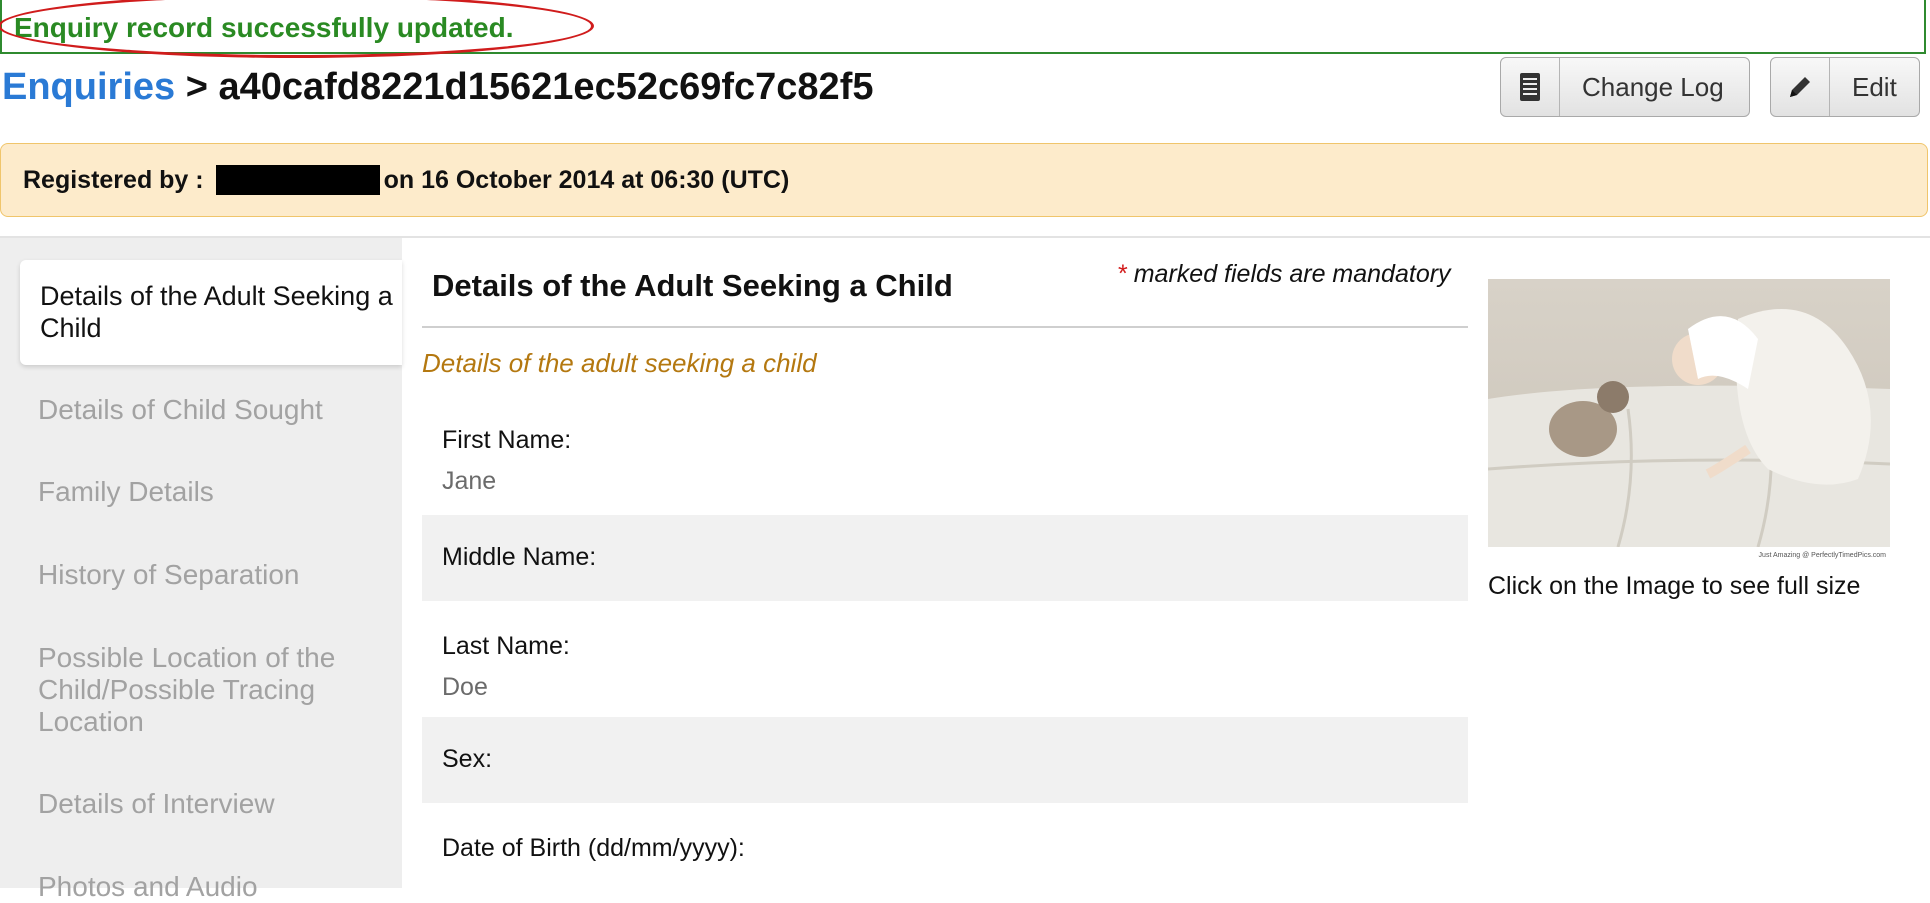 The height and width of the screenshot is (903, 1930). I want to click on registered-prefix: Registered by :, so click(113, 179).